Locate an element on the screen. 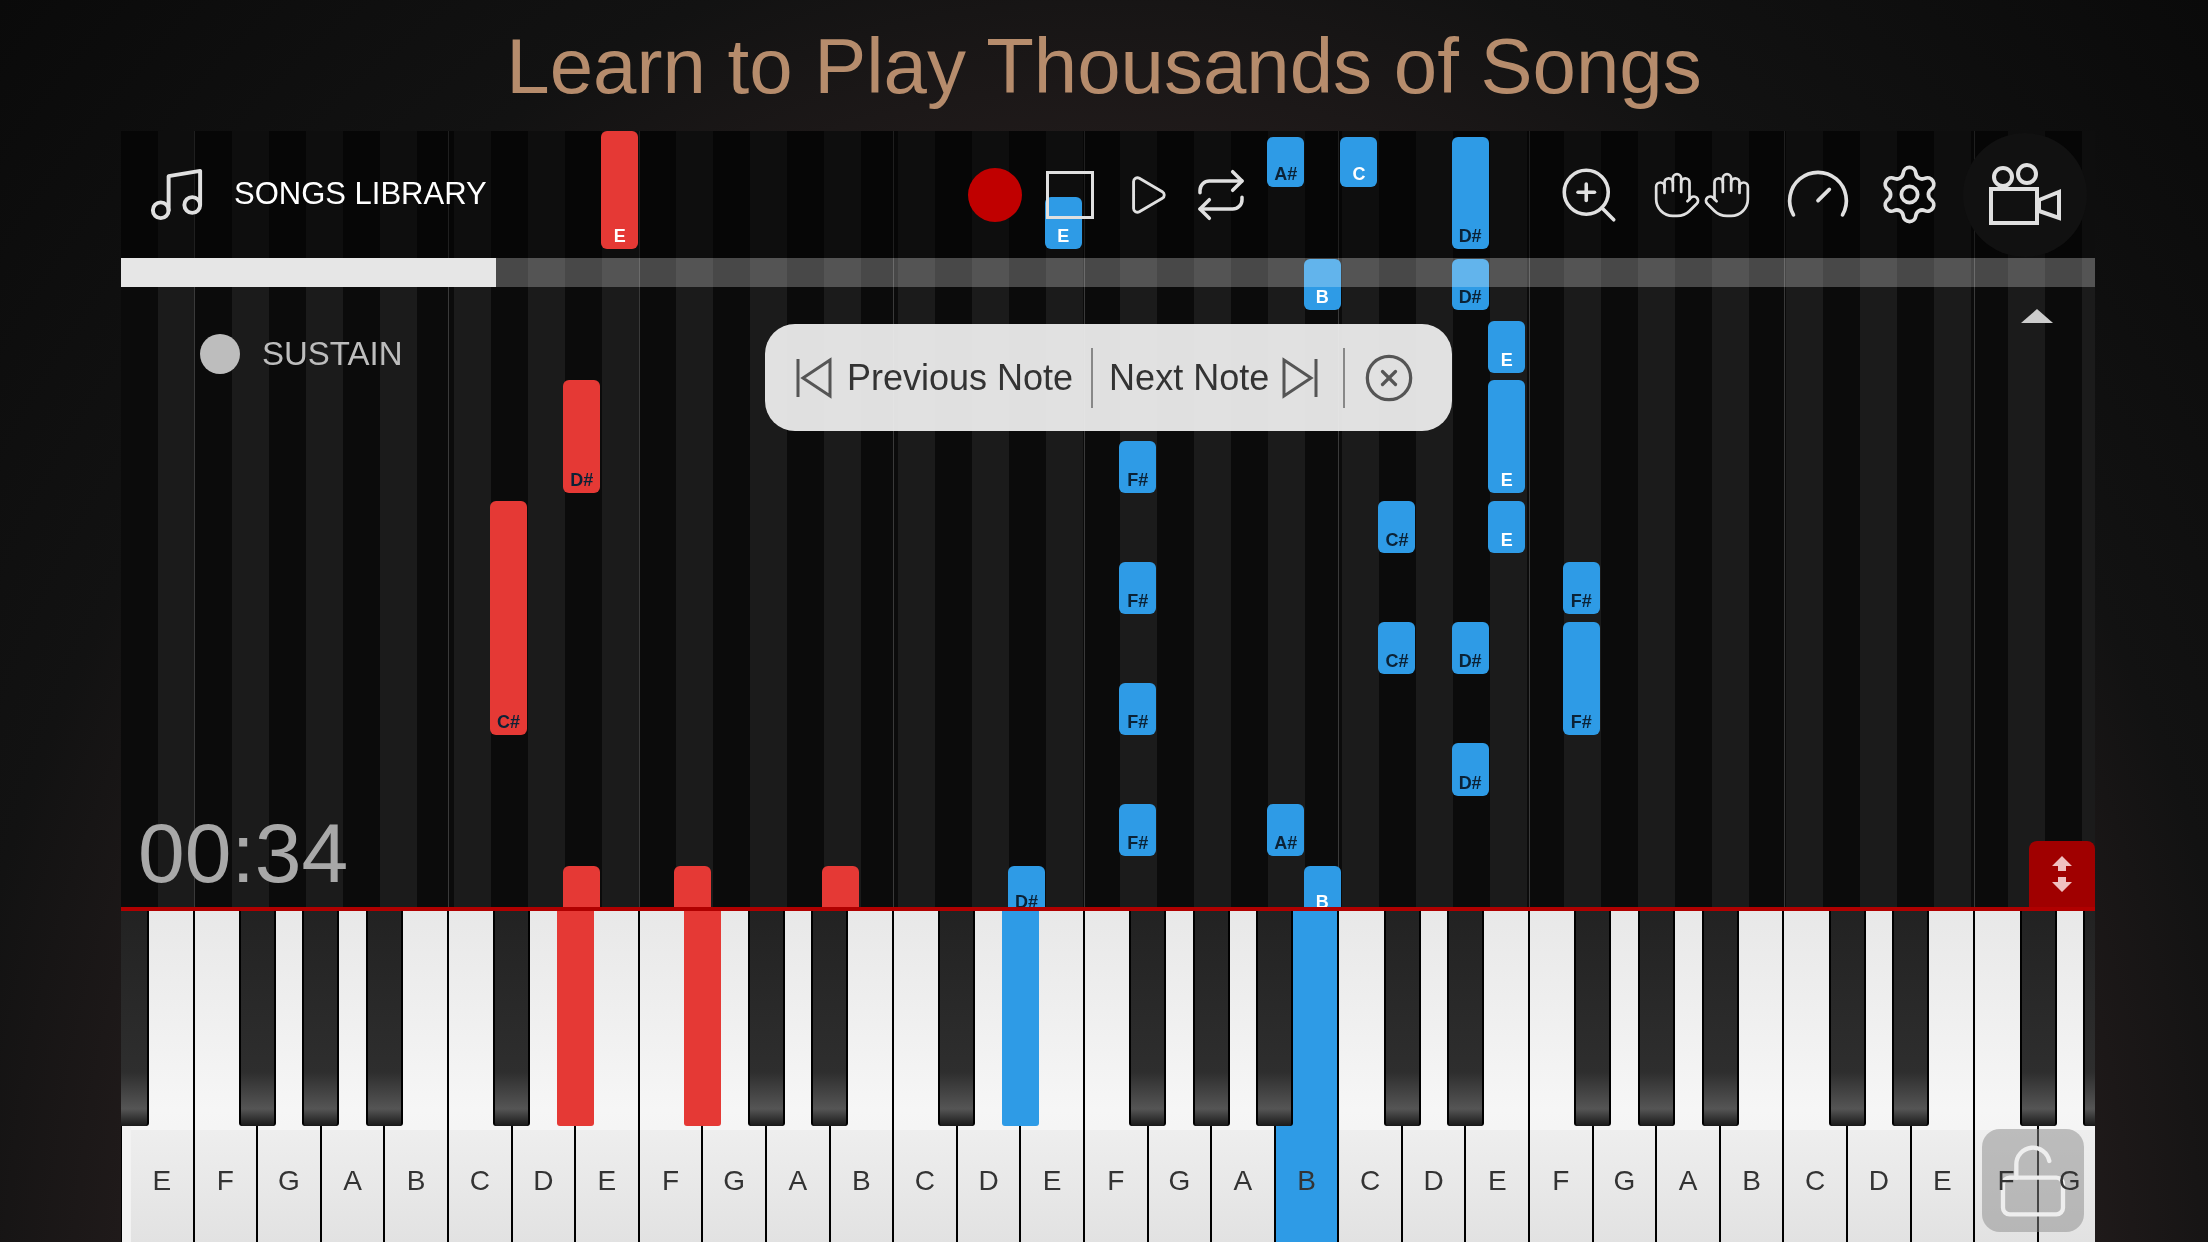  stop-button is located at coordinates (1070, 194).